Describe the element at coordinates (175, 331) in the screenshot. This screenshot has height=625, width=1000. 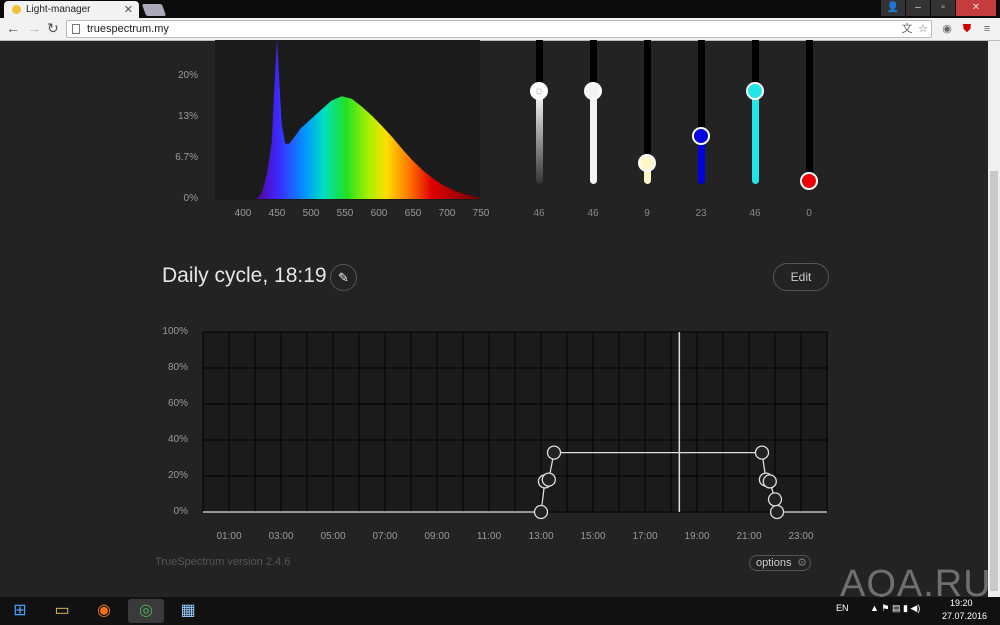
I see `cycle-y-tick: 100%` at that location.